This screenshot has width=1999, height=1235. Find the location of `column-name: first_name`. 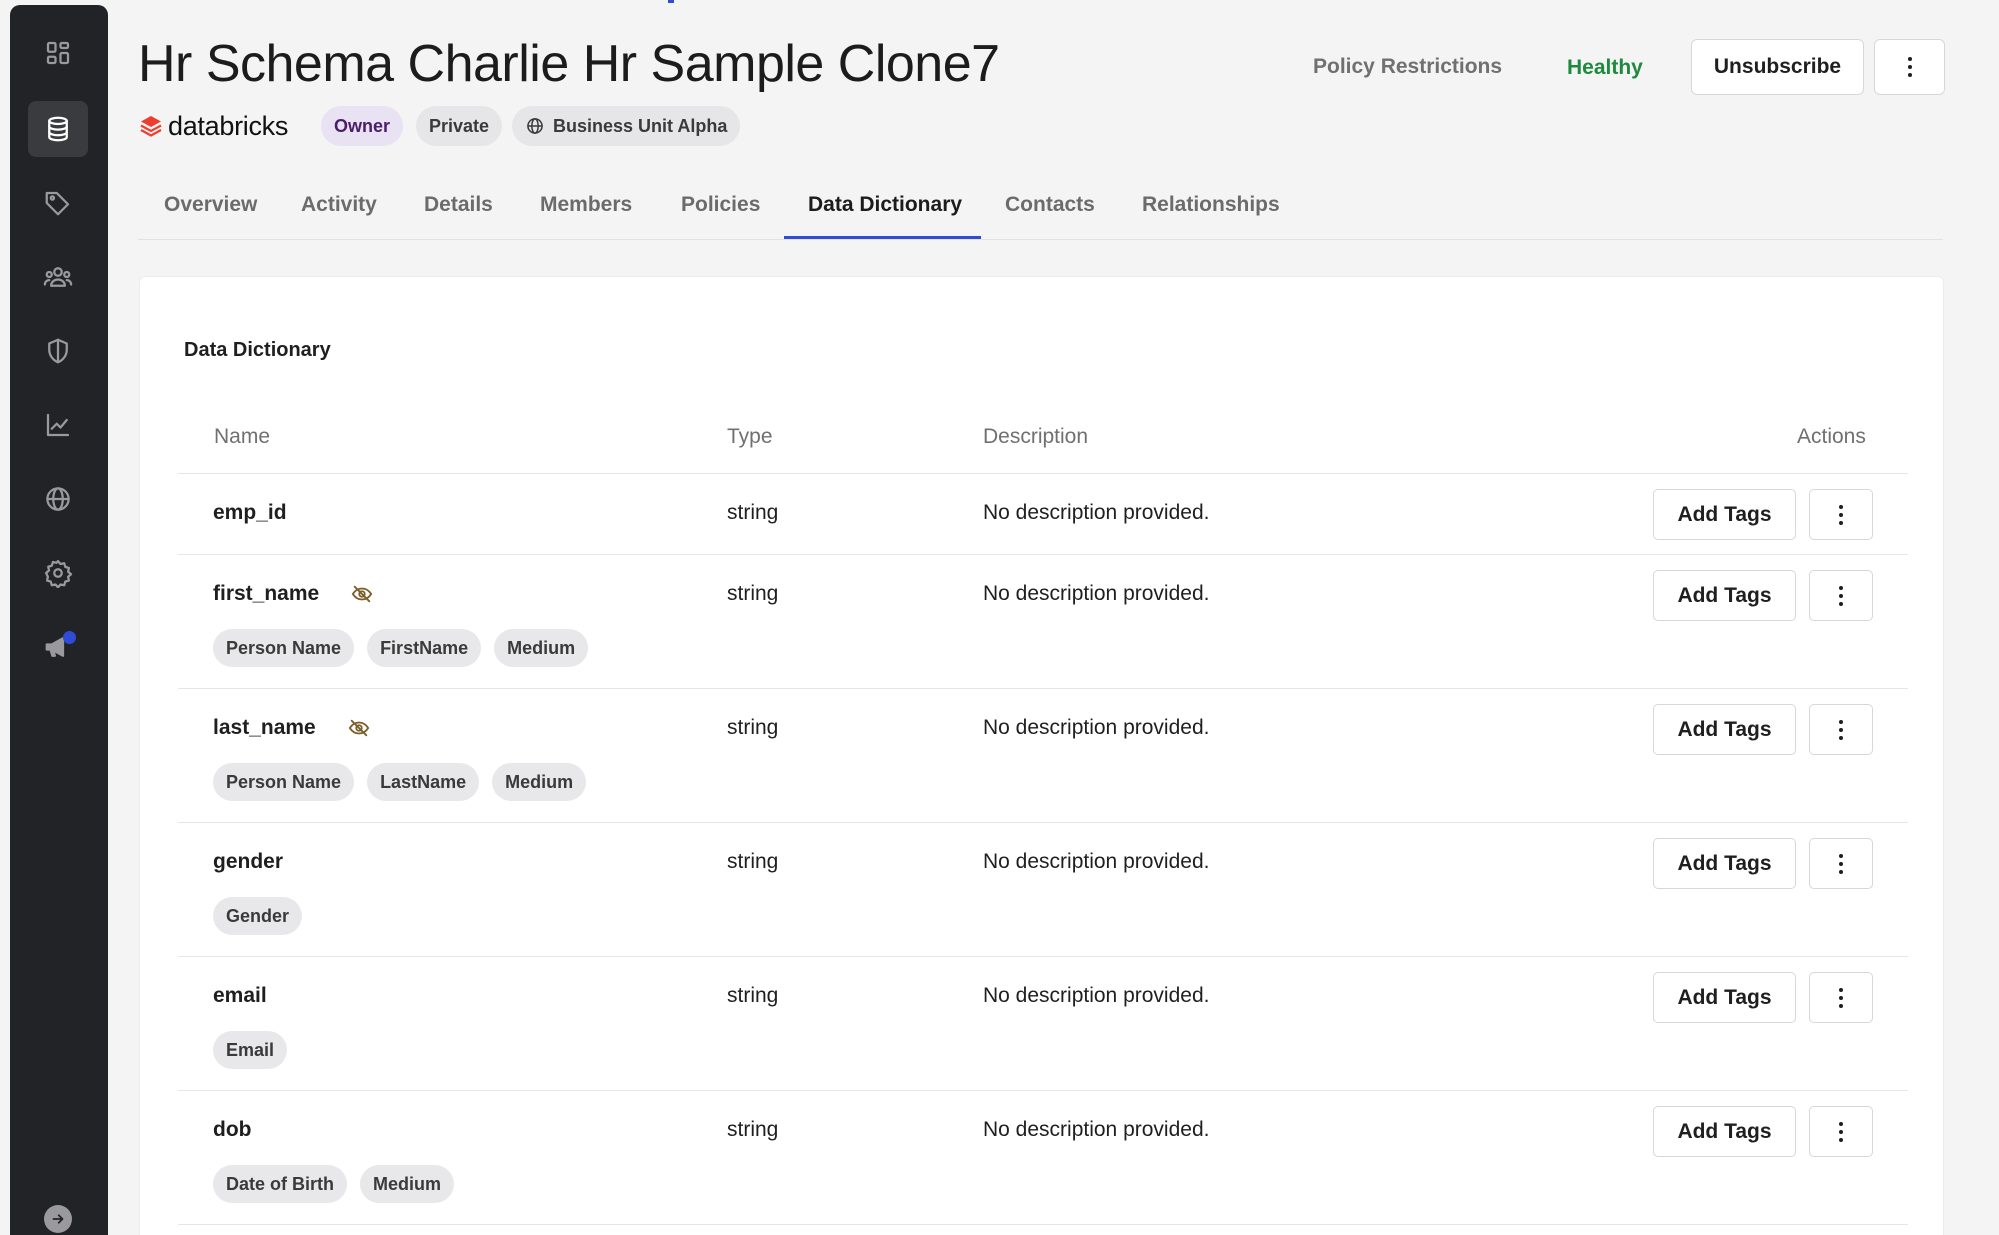

column-name: first_name is located at coordinates (293, 594).